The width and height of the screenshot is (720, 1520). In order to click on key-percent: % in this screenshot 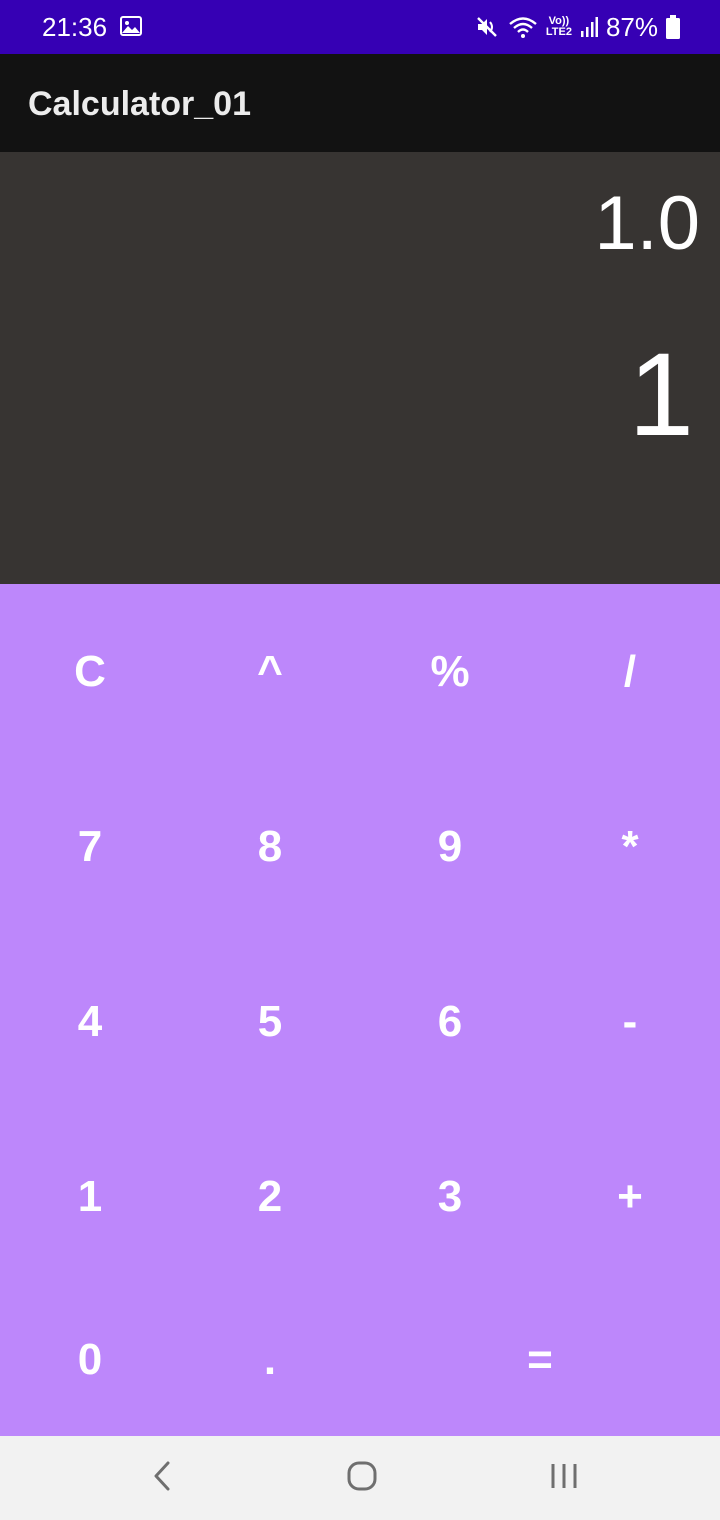, I will do `click(450, 671)`.